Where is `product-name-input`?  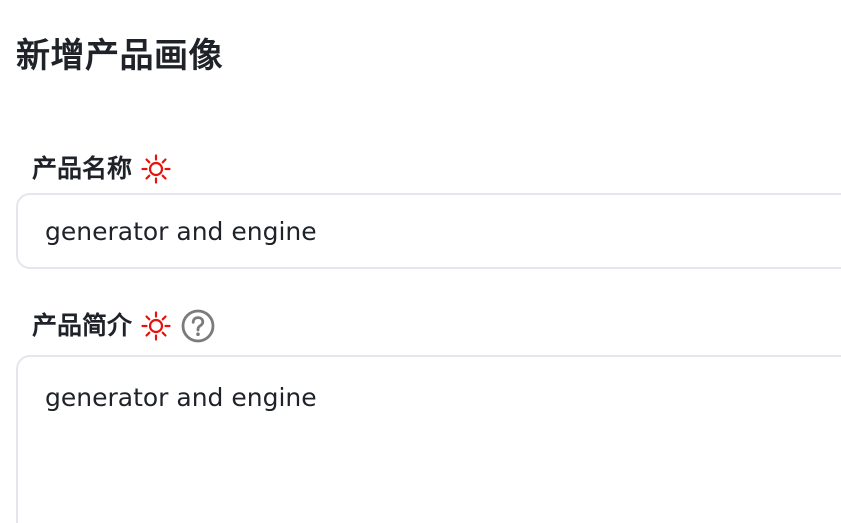 product-name-input is located at coordinates (428, 231).